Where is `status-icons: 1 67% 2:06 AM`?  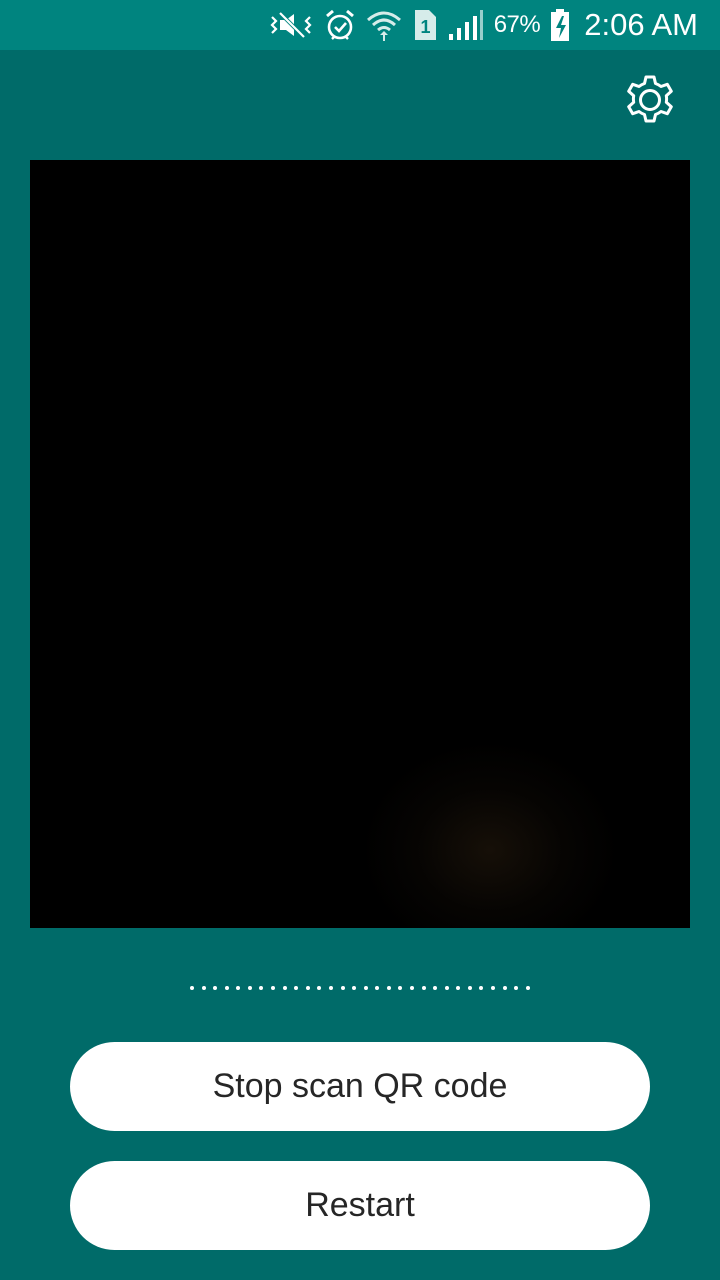 status-icons: 1 67% 2:06 AM is located at coordinates (483, 25).